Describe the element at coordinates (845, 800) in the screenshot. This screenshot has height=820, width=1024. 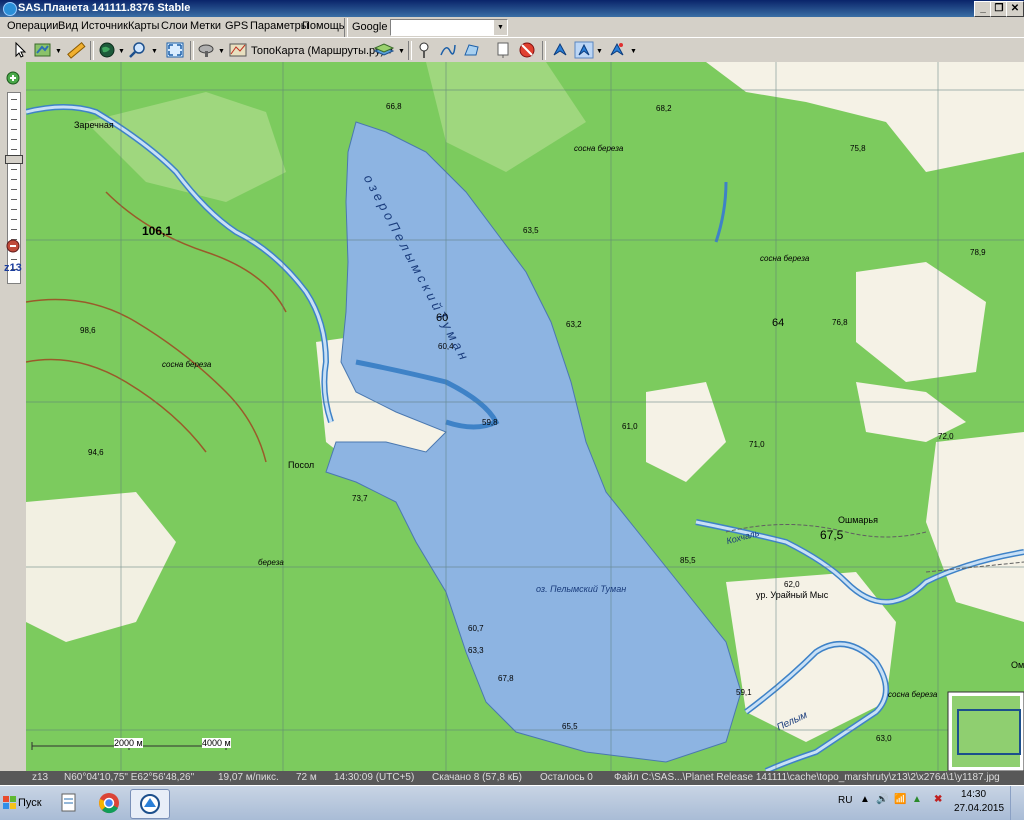
I see `language-indicator: RU` at that location.